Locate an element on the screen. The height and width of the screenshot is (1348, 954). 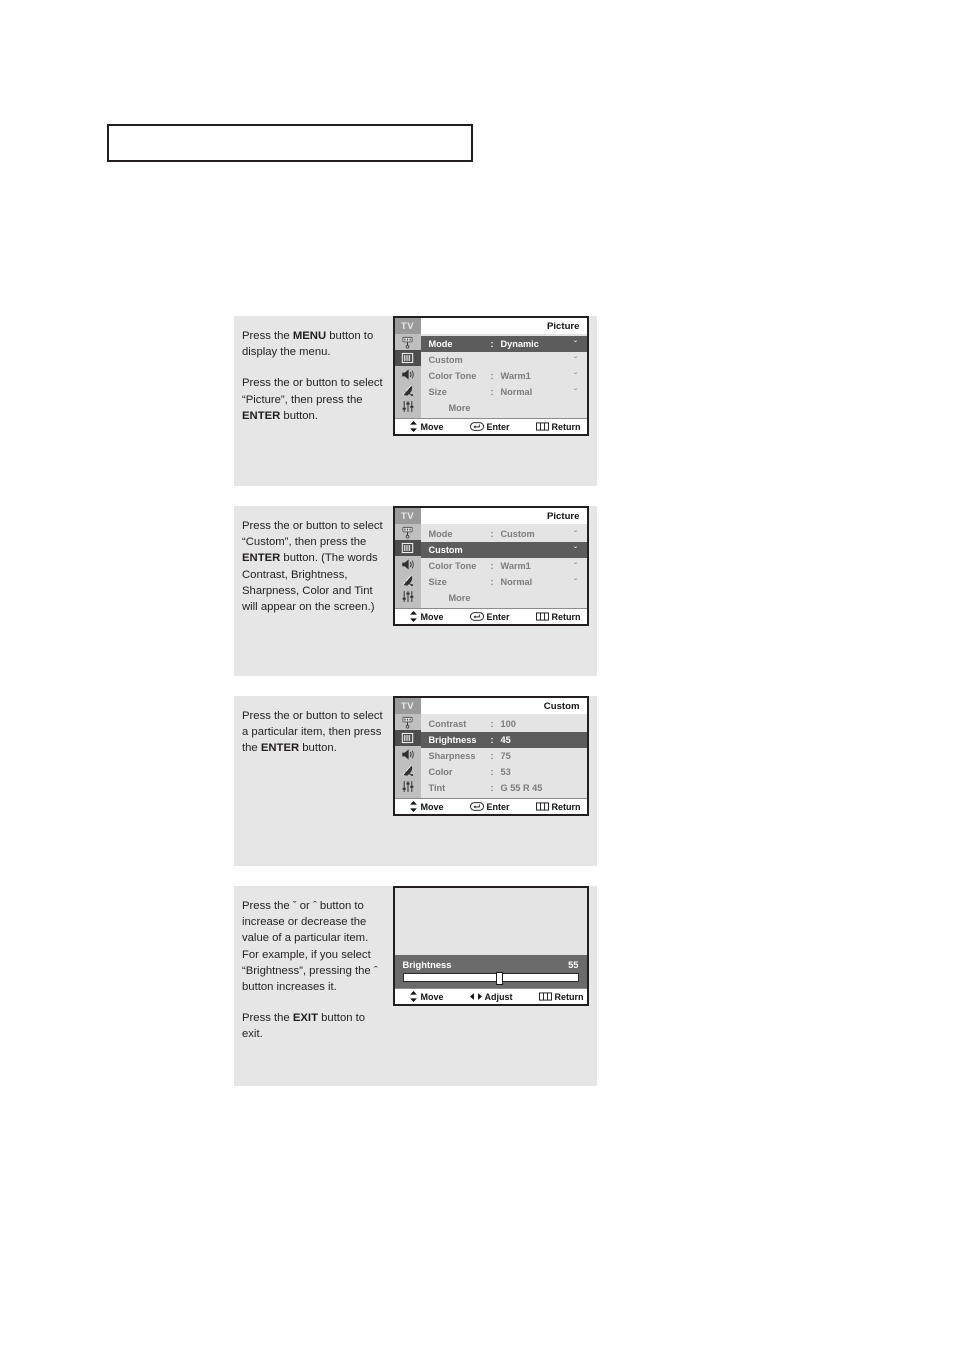
osd-menu-row: Color : 53 is located at coordinates (504, 772).